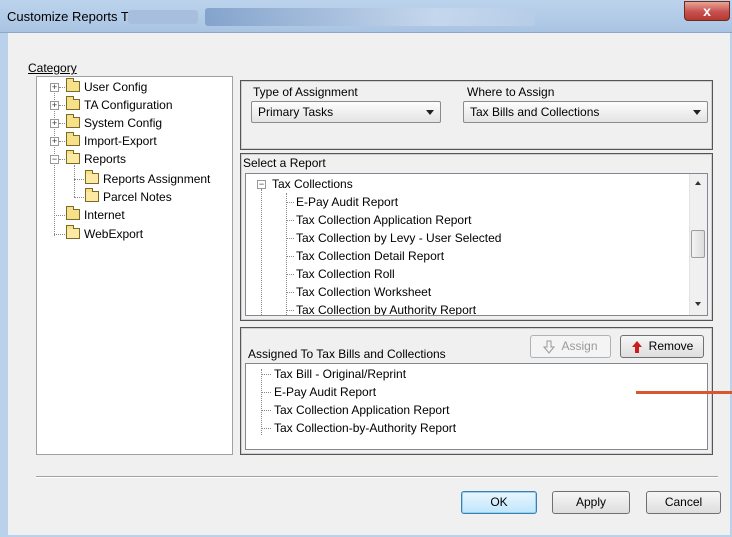 The image size is (732, 537). What do you see at coordinates (511, 92) in the screenshot?
I see `where-to-assign-label: Where to Assign` at bounding box center [511, 92].